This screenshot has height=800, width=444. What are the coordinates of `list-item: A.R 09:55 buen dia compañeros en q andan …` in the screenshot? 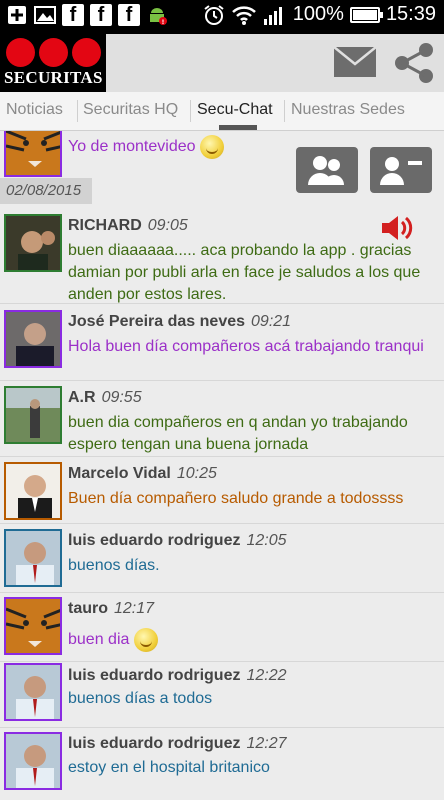 It's located at (222, 419).